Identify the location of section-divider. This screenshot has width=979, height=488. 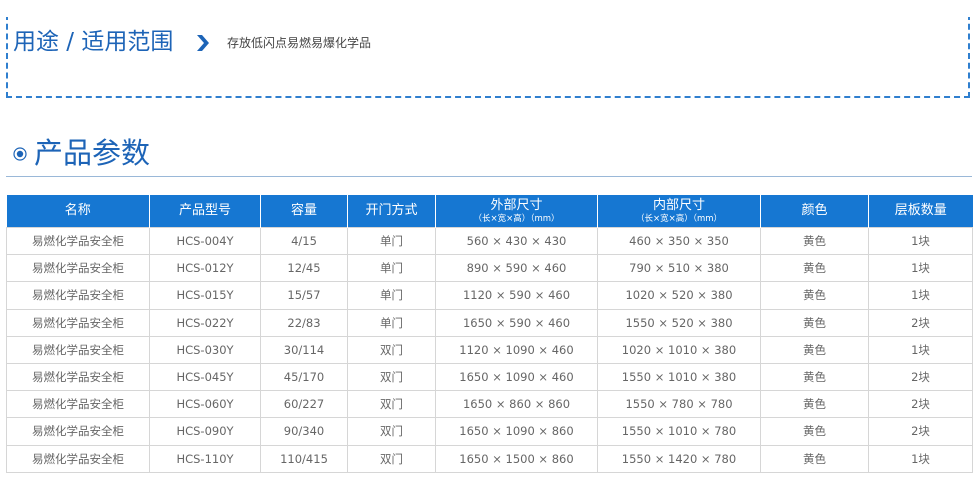
(489, 176).